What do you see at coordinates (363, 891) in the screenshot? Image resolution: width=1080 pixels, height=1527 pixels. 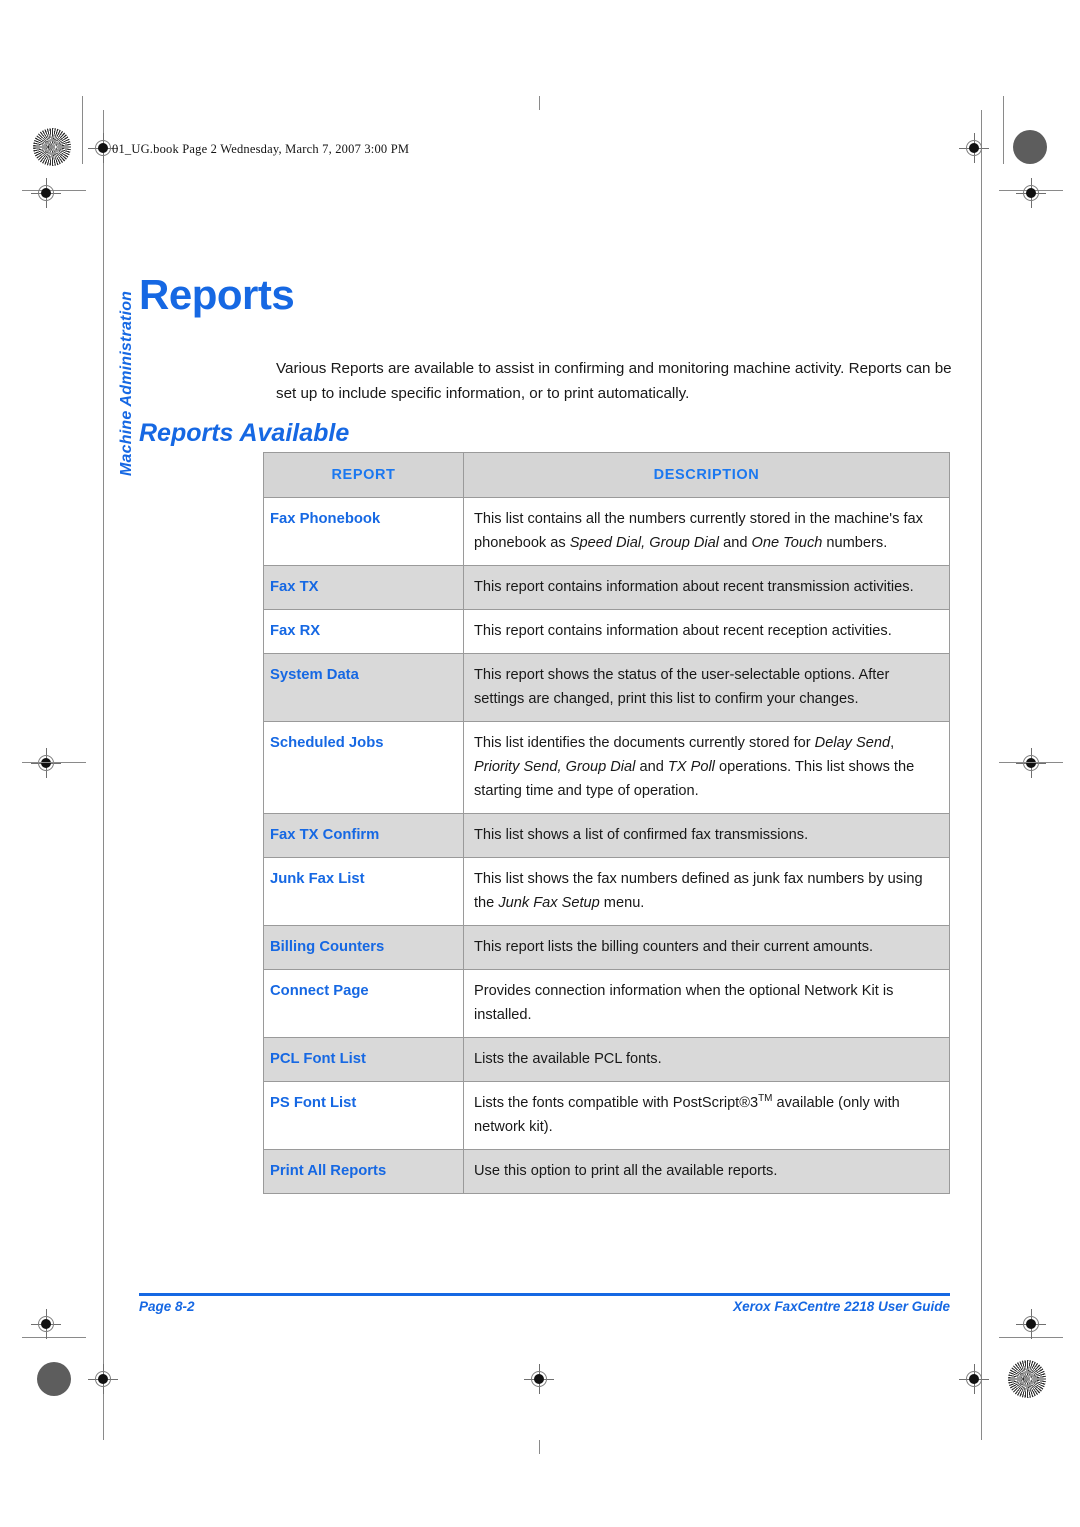 I see `report-name-cell: Junk Fax List` at bounding box center [363, 891].